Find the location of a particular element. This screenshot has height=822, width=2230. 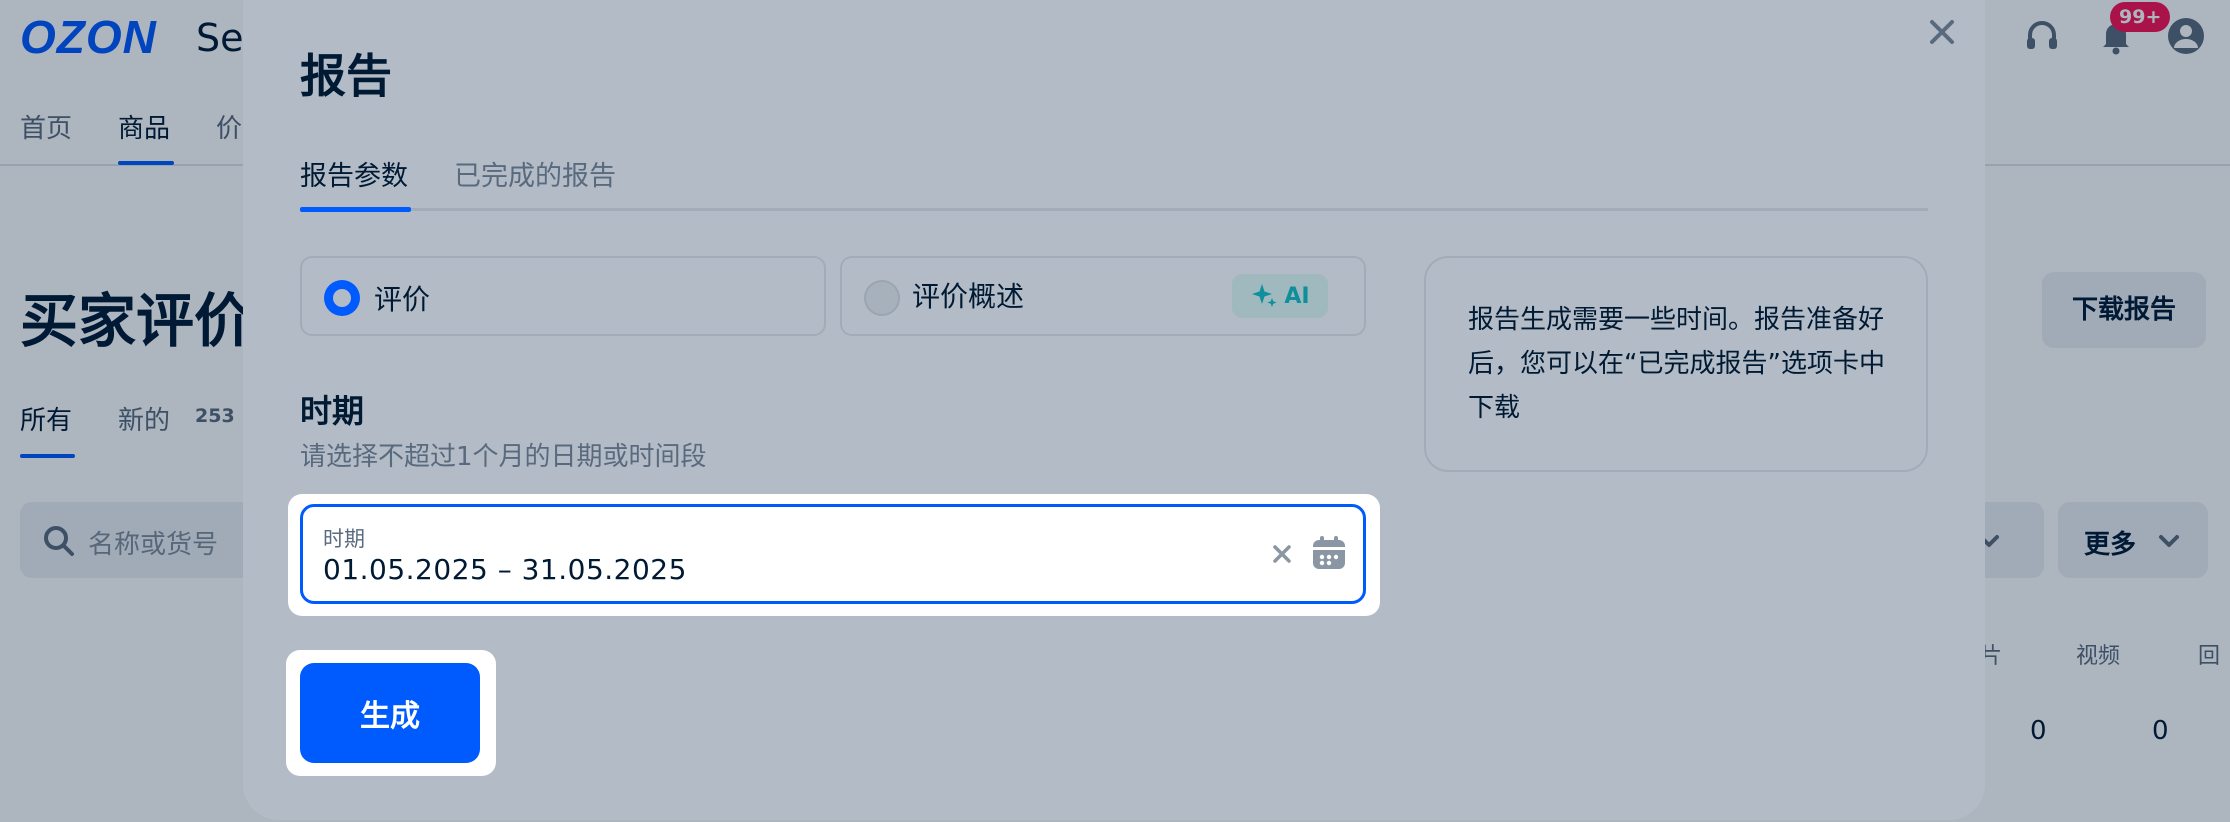

period-hint: 请选择不超过1个月的日期或时间段 is located at coordinates (503, 457).